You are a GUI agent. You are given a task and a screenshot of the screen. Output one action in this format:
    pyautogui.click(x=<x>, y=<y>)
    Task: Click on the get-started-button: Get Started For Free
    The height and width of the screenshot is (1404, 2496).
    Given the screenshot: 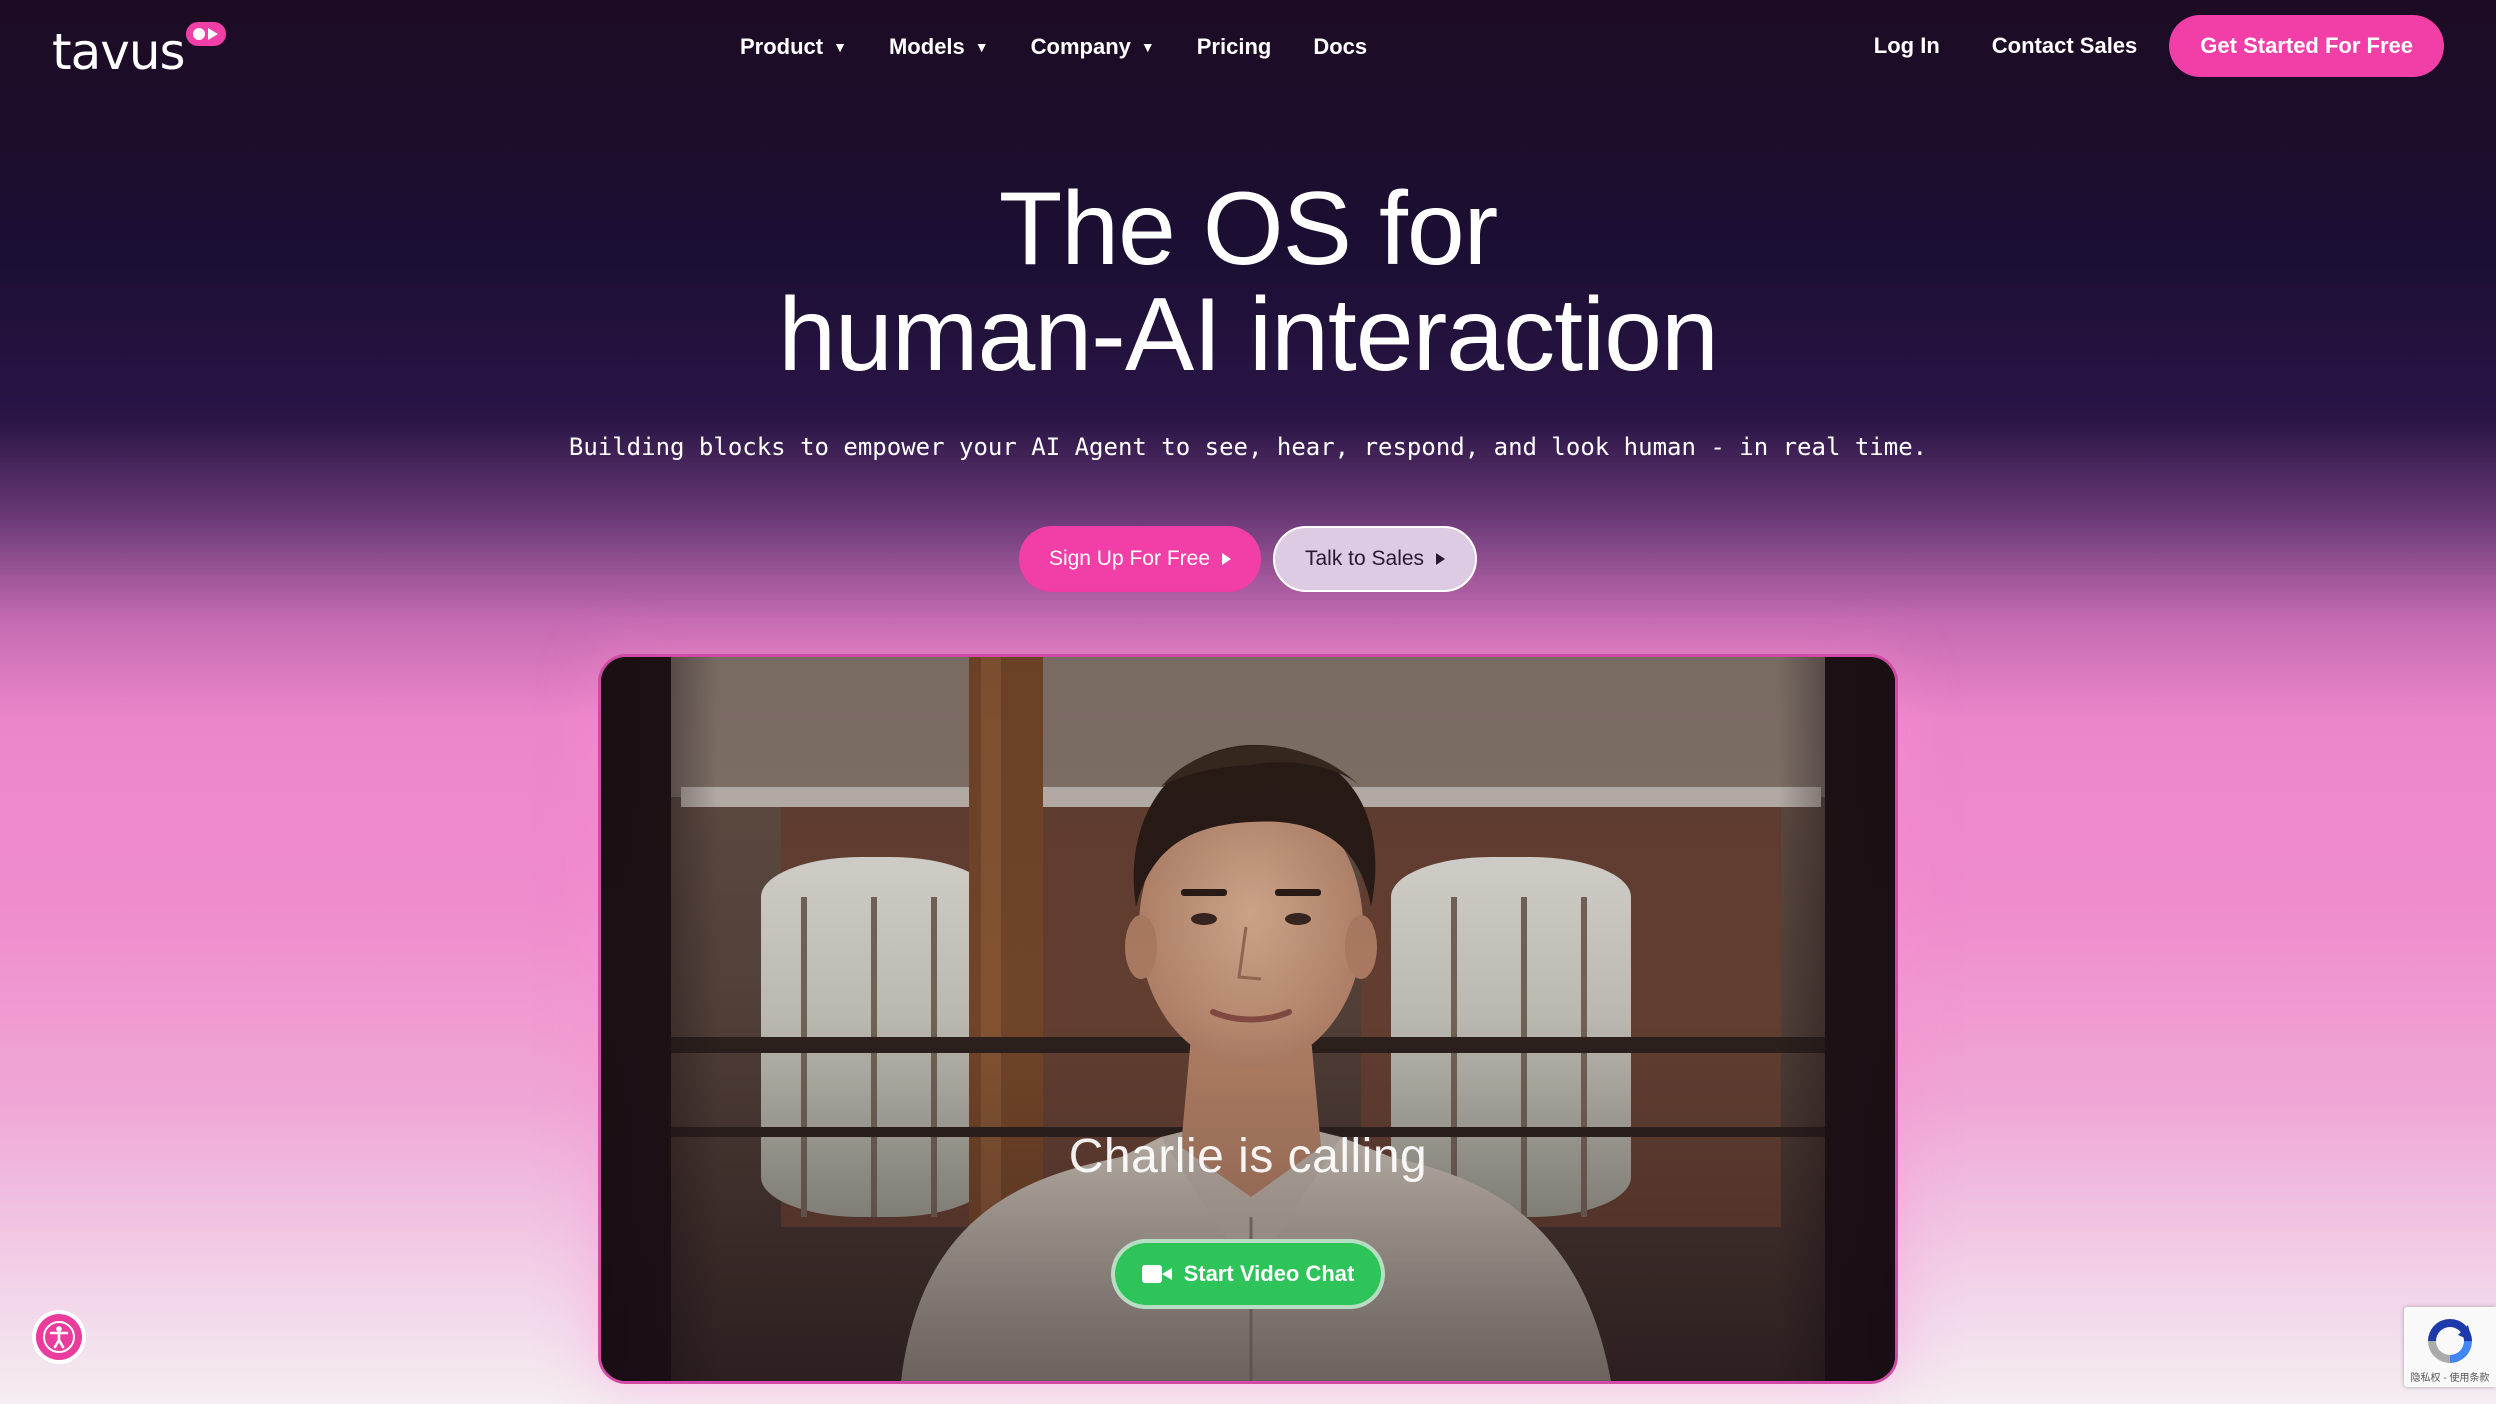 What is the action you would take?
    pyautogui.click(x=2306, y=46)
    